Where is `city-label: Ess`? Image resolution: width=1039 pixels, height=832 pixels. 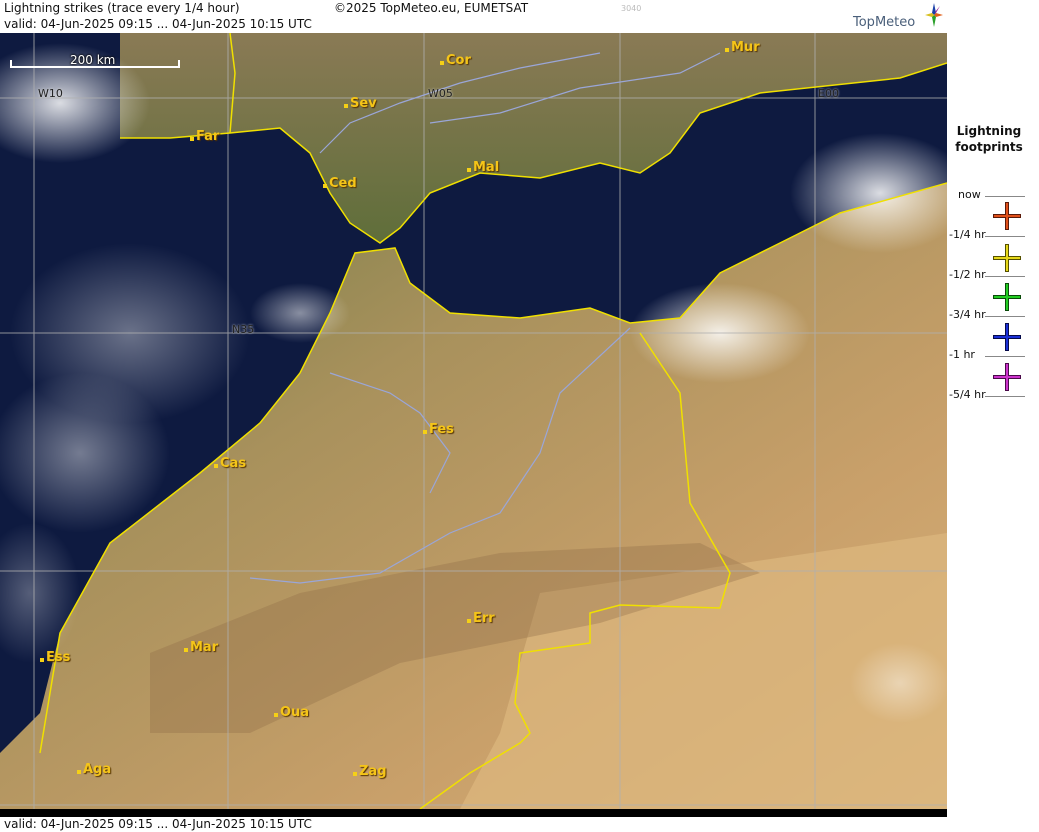 city-label: Ess is located at coordinates (58, 657).